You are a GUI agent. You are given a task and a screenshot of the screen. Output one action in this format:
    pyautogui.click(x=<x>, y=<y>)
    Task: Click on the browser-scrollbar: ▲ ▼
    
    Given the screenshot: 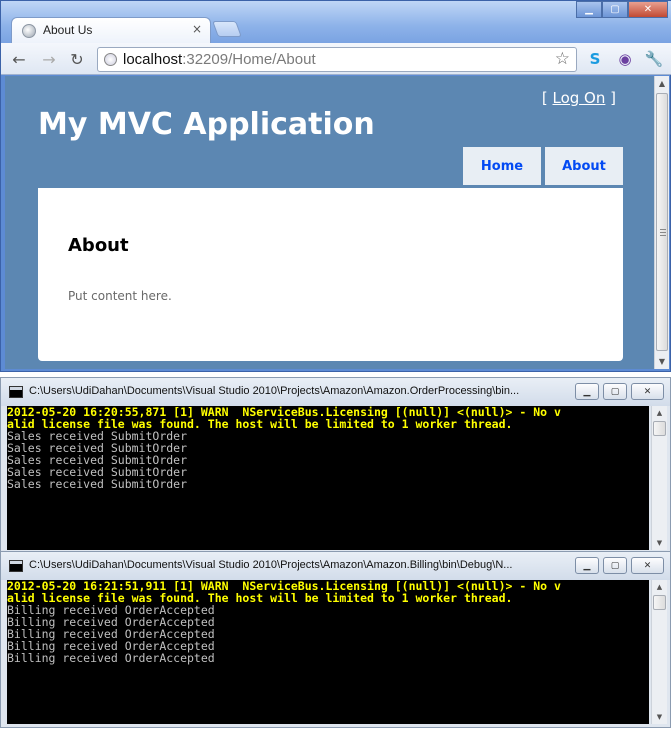 What is the action you would take?
    pyautogui.click(x=661, y=222)
    